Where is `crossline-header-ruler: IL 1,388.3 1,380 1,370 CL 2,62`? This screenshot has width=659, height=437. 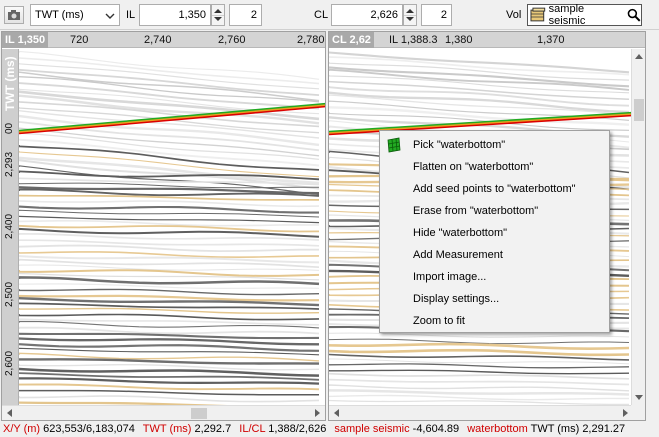 crossline-header-ruler: IL 1,388.3 1,380 1,370 CL 2,62 is located at coordinates (487, 40).